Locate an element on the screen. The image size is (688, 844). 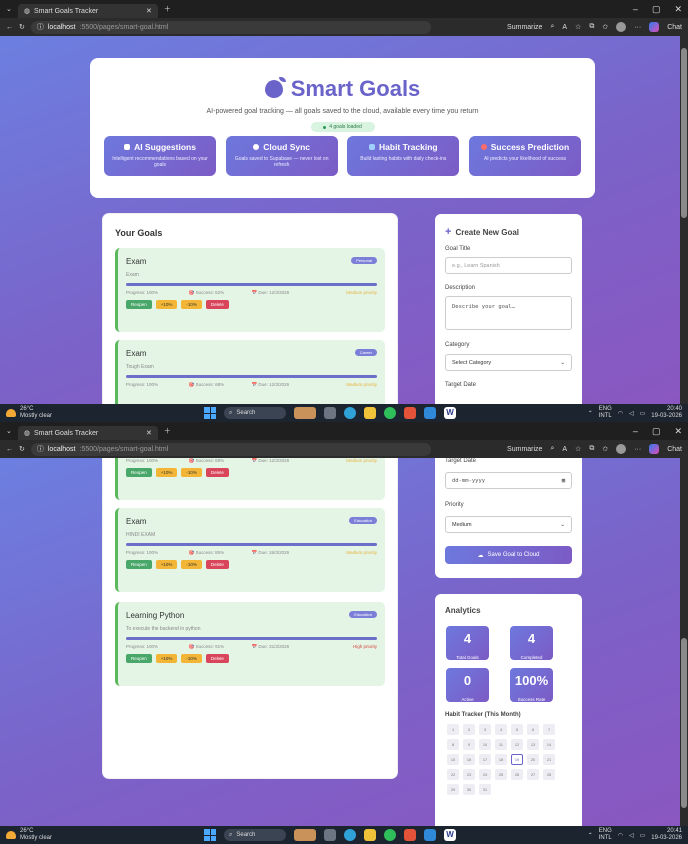
scrollbar is located at coordinates (684, 220).